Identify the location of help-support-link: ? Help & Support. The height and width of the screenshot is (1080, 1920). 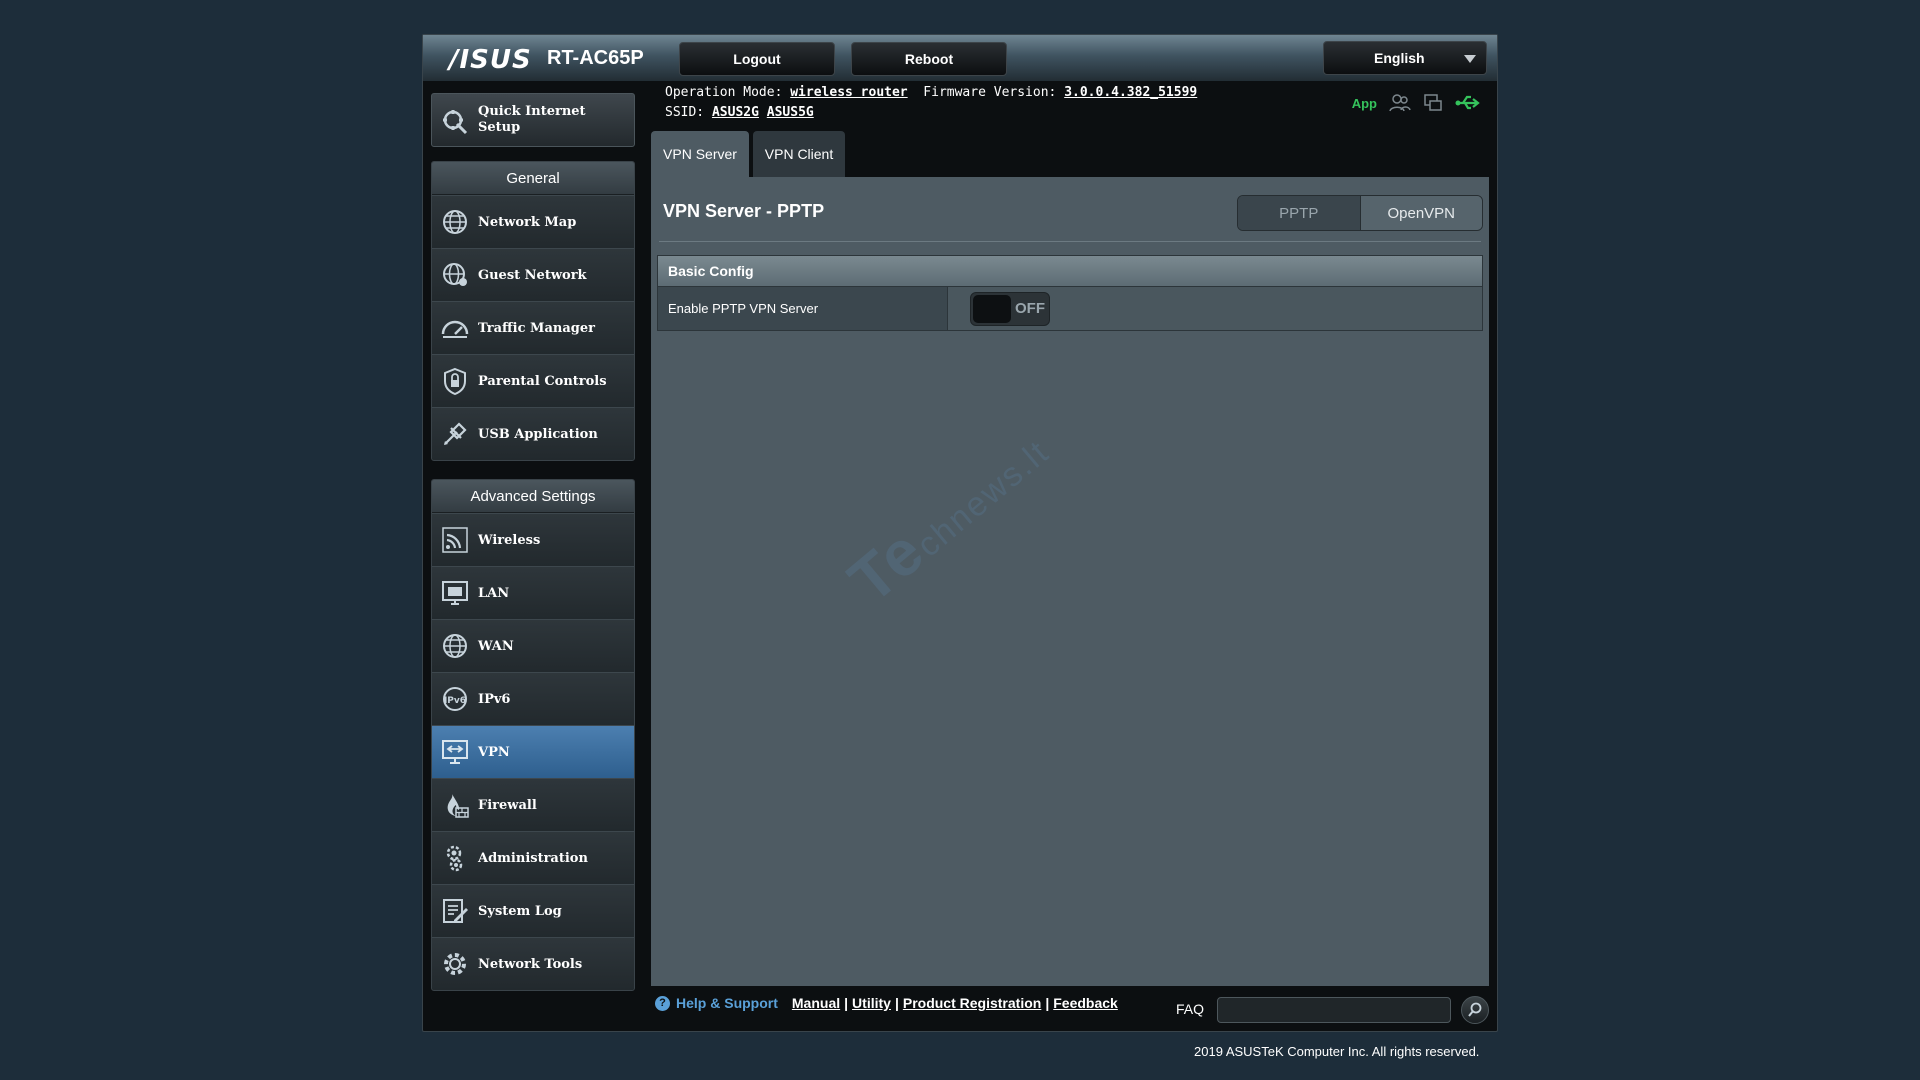
(716, 1003).